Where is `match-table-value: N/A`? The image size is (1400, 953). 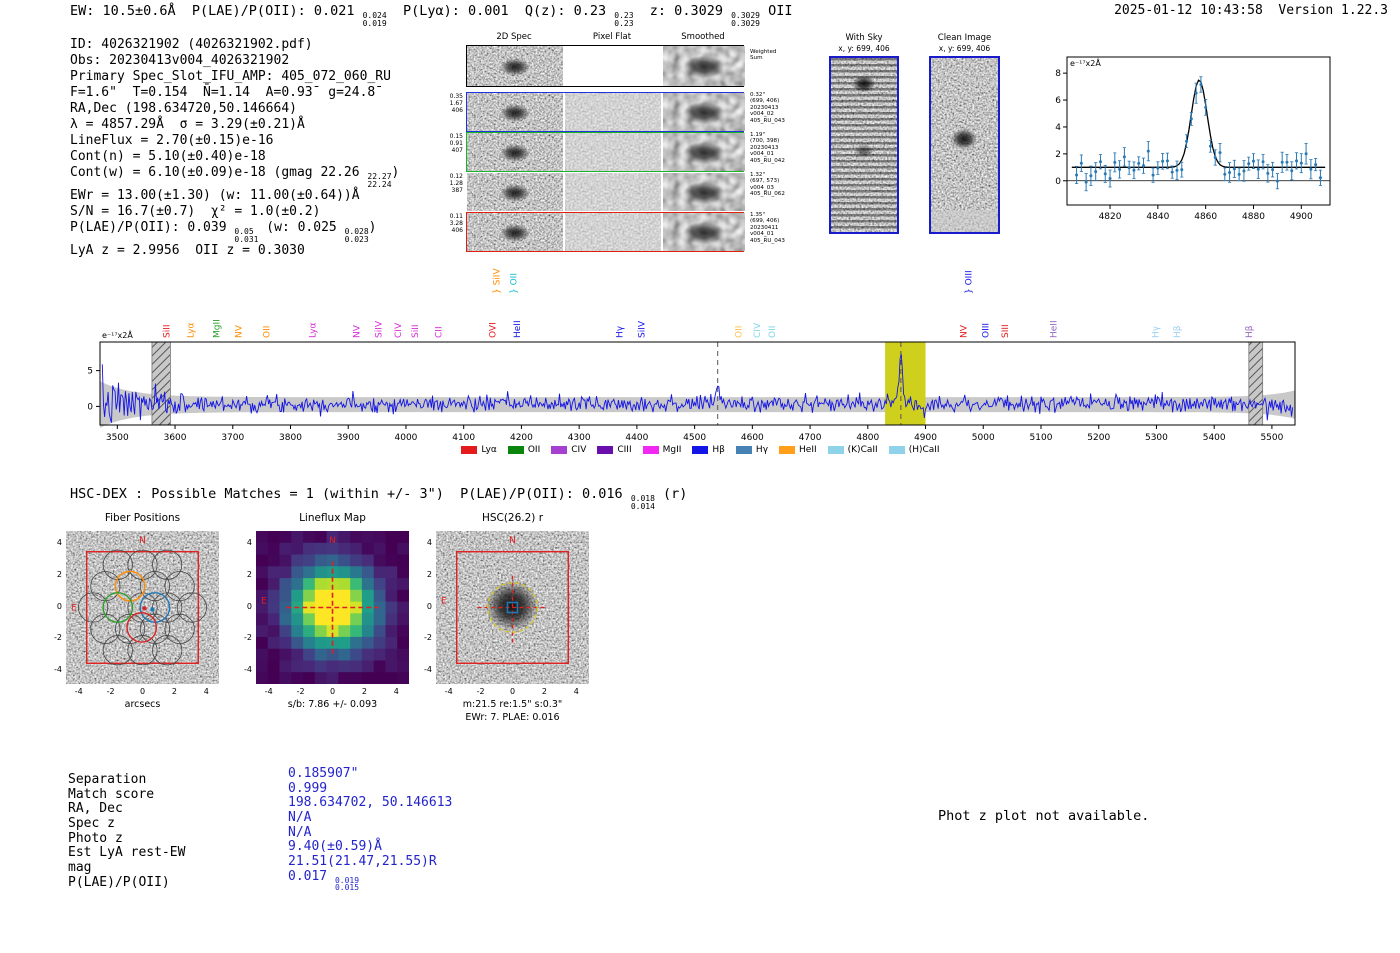
match-table-value: N/A is located at coordinates (300, 832).